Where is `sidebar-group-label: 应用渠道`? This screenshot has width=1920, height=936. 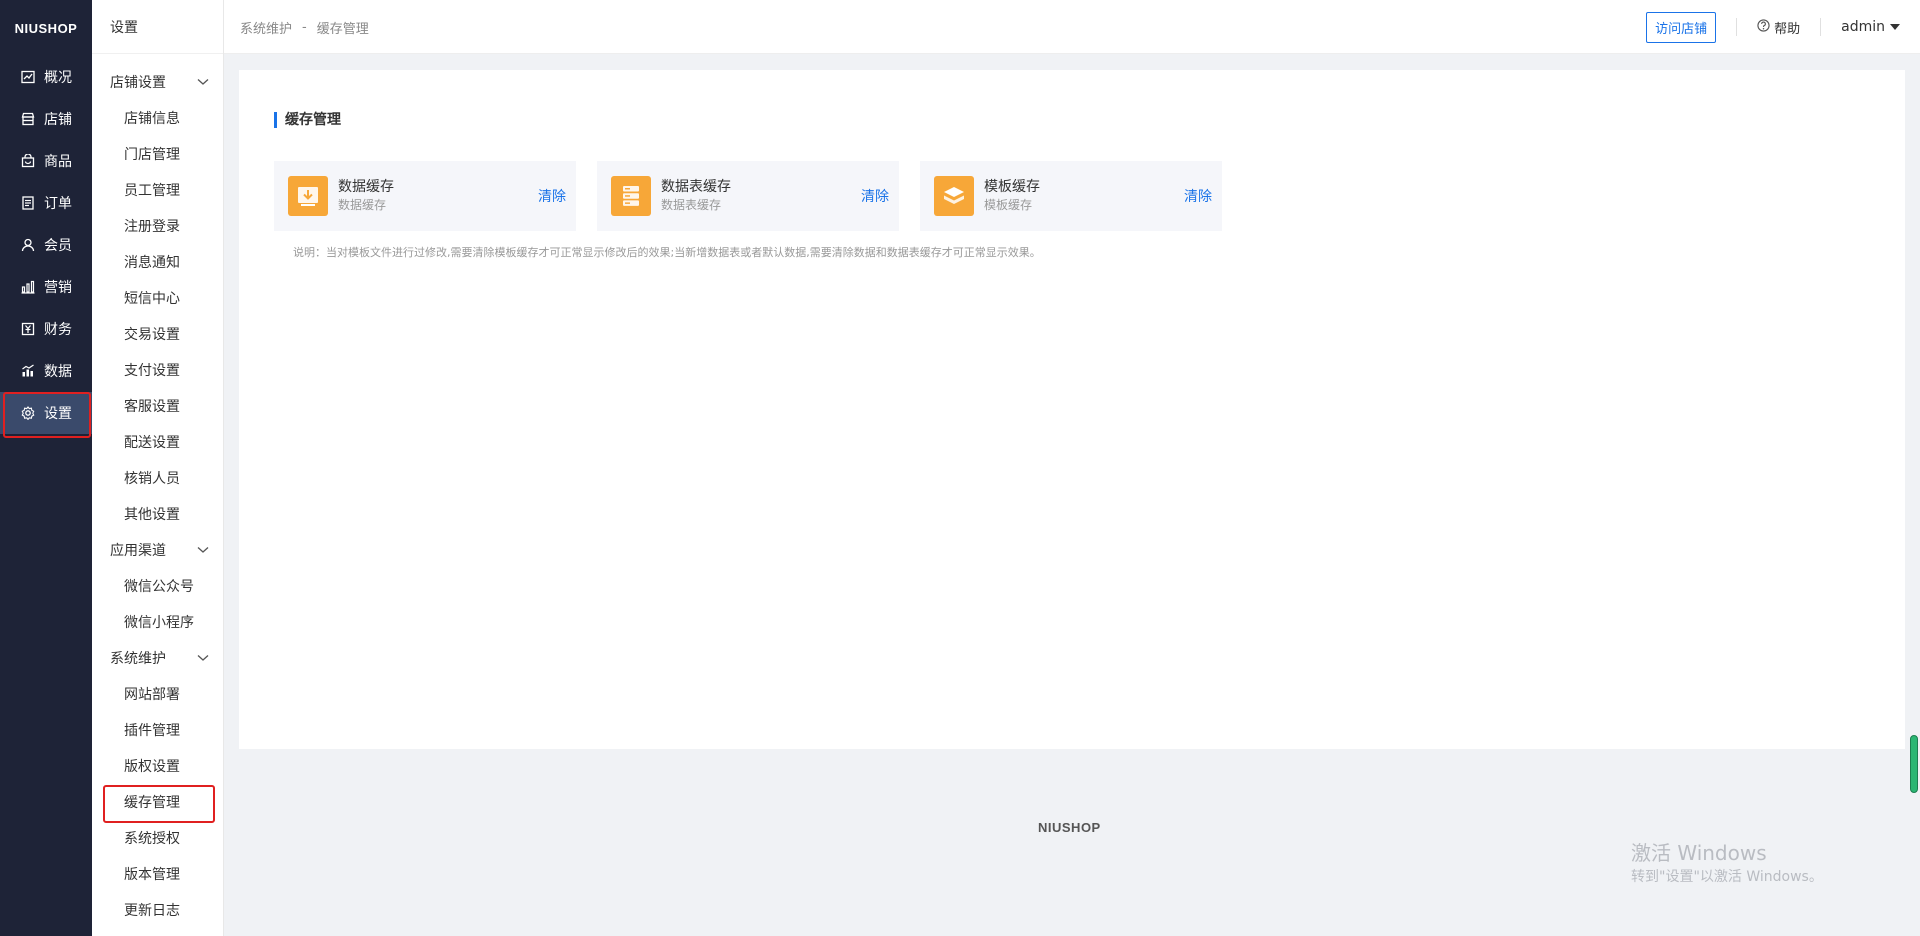 sidebar-group-label: 应用渠道 is located at coordinates (138, 551).